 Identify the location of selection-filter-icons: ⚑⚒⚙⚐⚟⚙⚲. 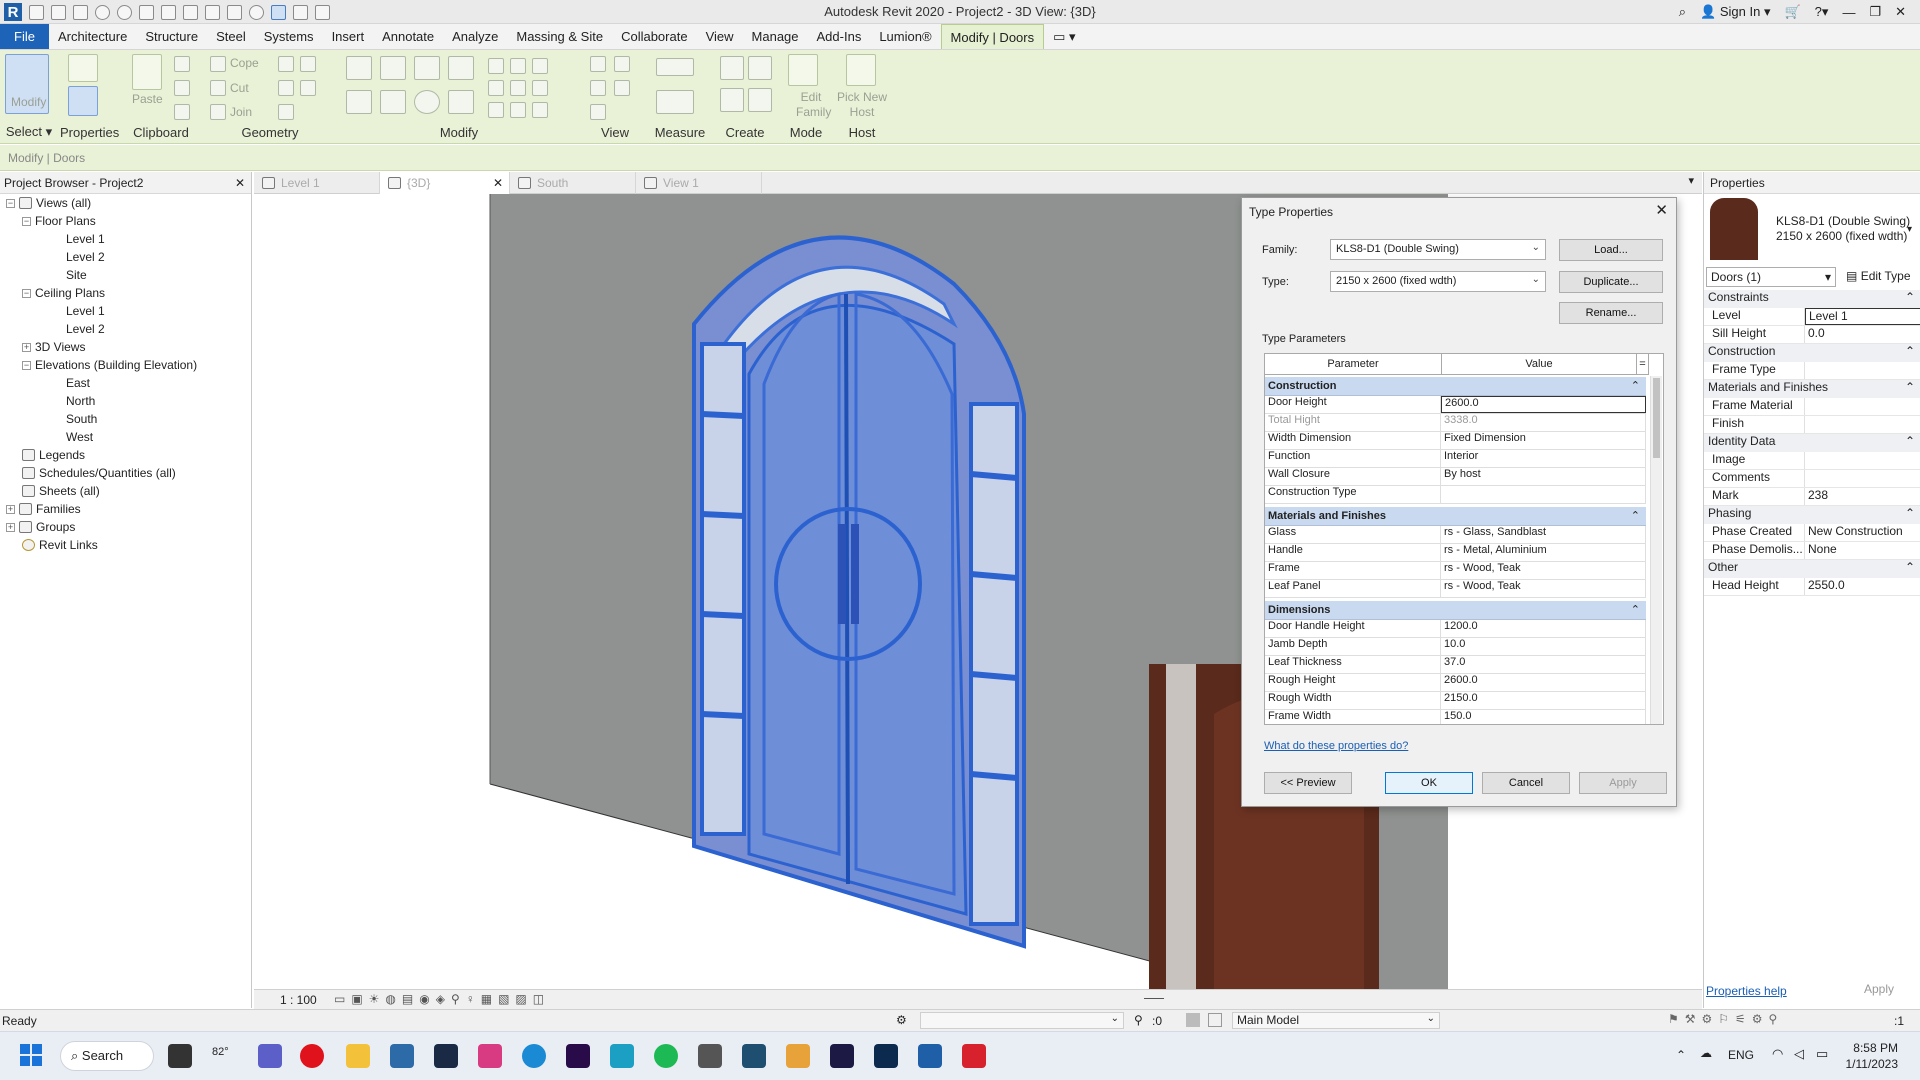
(1725, 1019).